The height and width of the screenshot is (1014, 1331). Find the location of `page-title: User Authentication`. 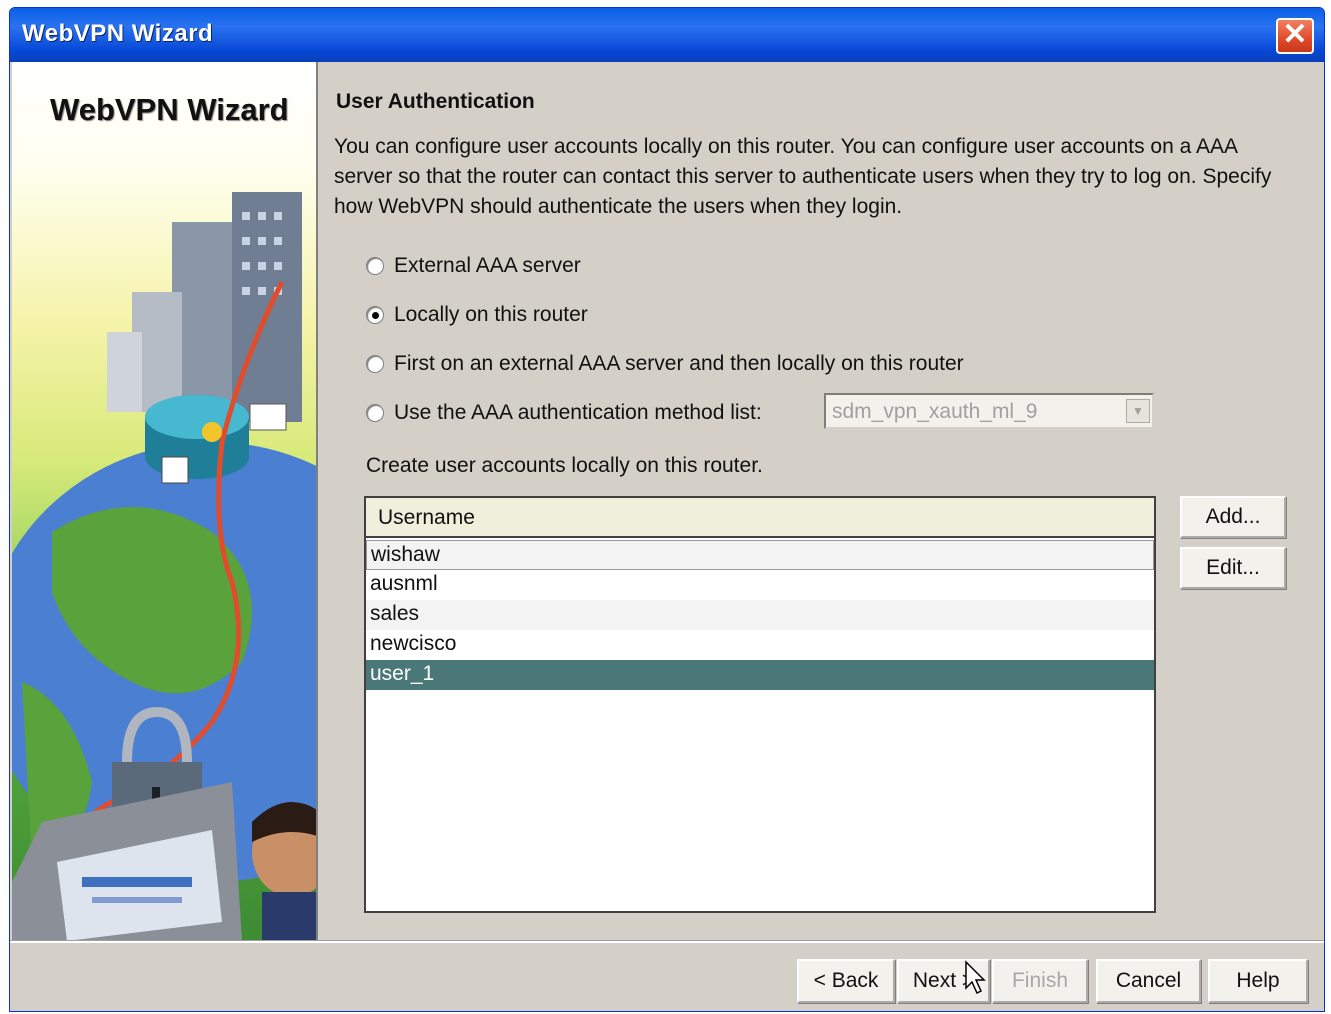

page-title: User Authentication is located at coordinates (435, 101).